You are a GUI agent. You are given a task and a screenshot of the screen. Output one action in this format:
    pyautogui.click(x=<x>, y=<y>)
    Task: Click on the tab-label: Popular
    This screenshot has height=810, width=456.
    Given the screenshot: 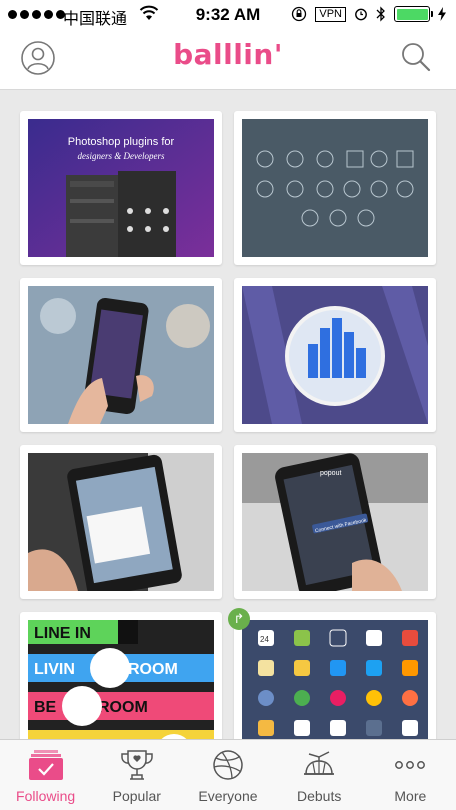 What is the action you would take?
    pyautogui.click(x=136, y=796)
    